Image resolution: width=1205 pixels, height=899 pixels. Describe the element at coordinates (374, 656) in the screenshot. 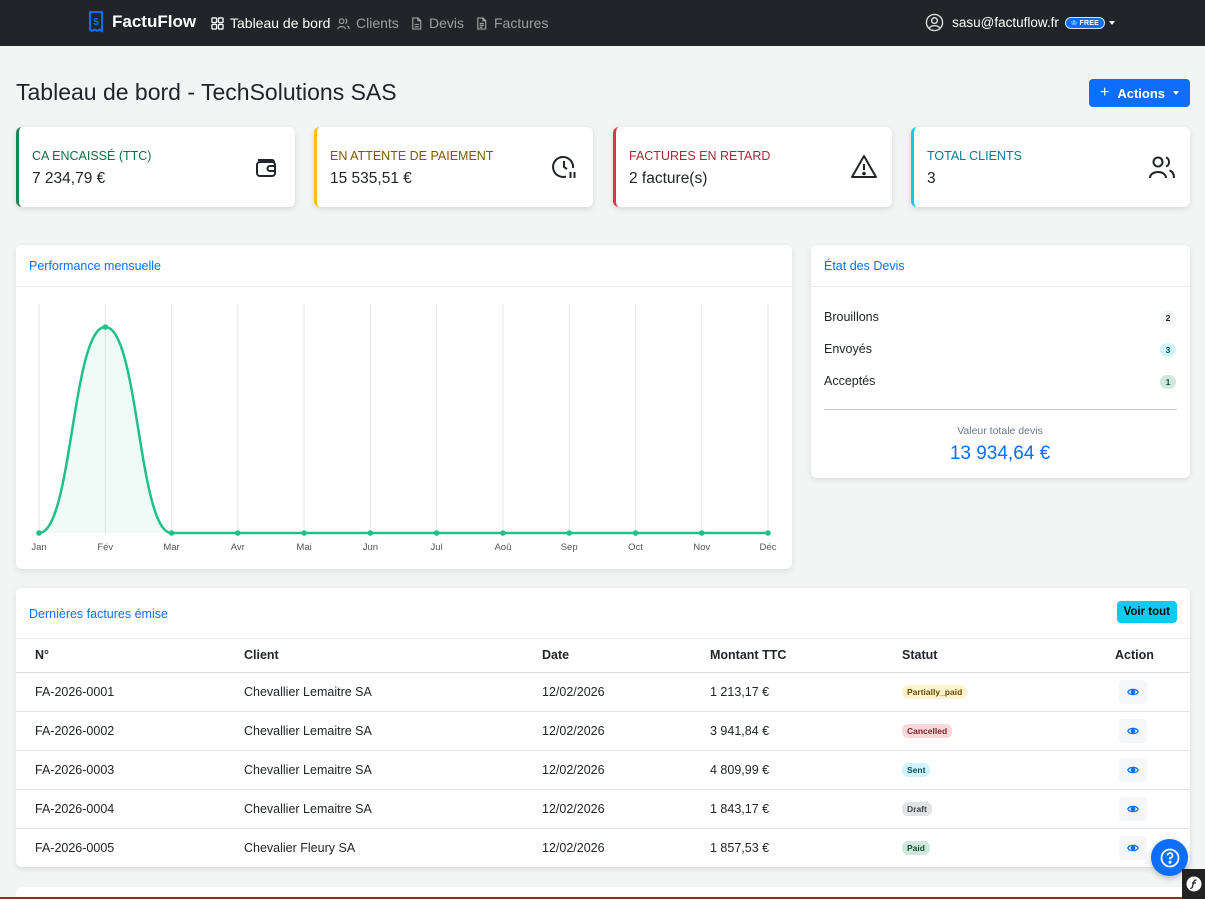

I see `col-header: Client` at that location.